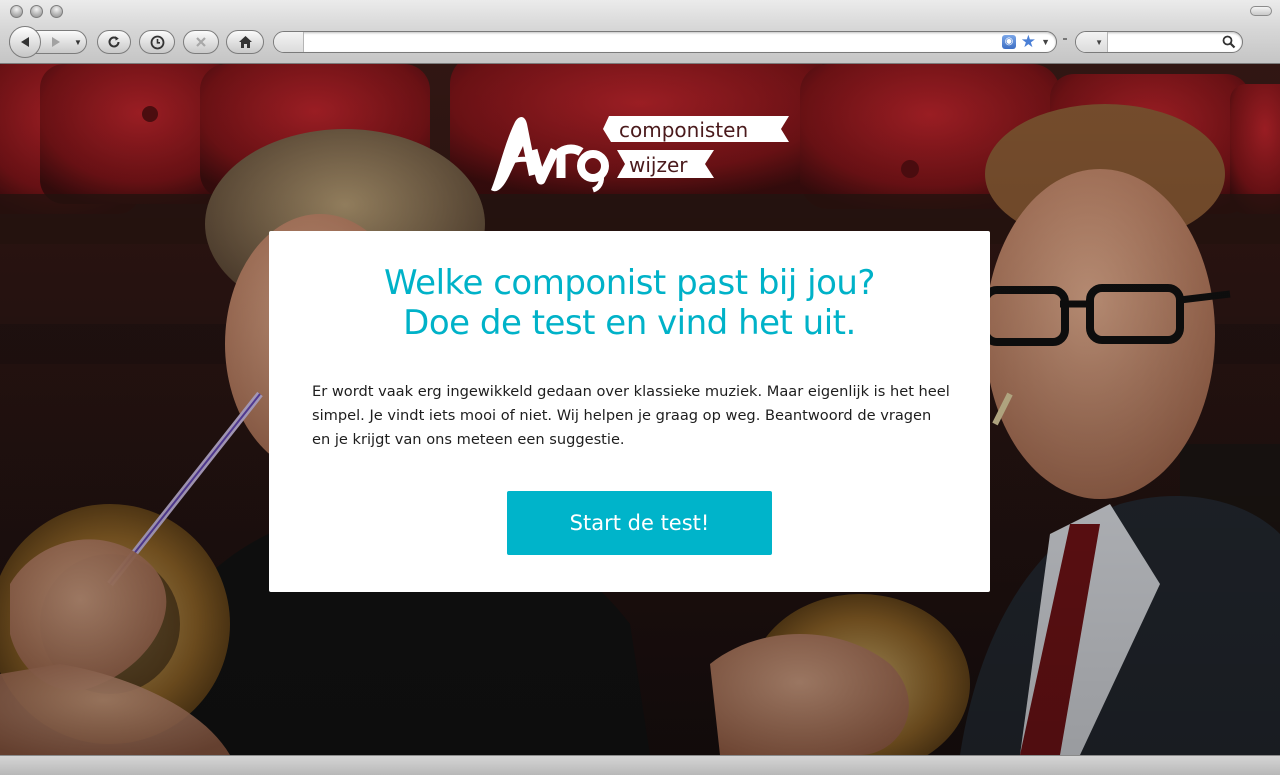  Describe the element at coordinates (16, 11) in the screenshot. I see `close-window-button` at that location.